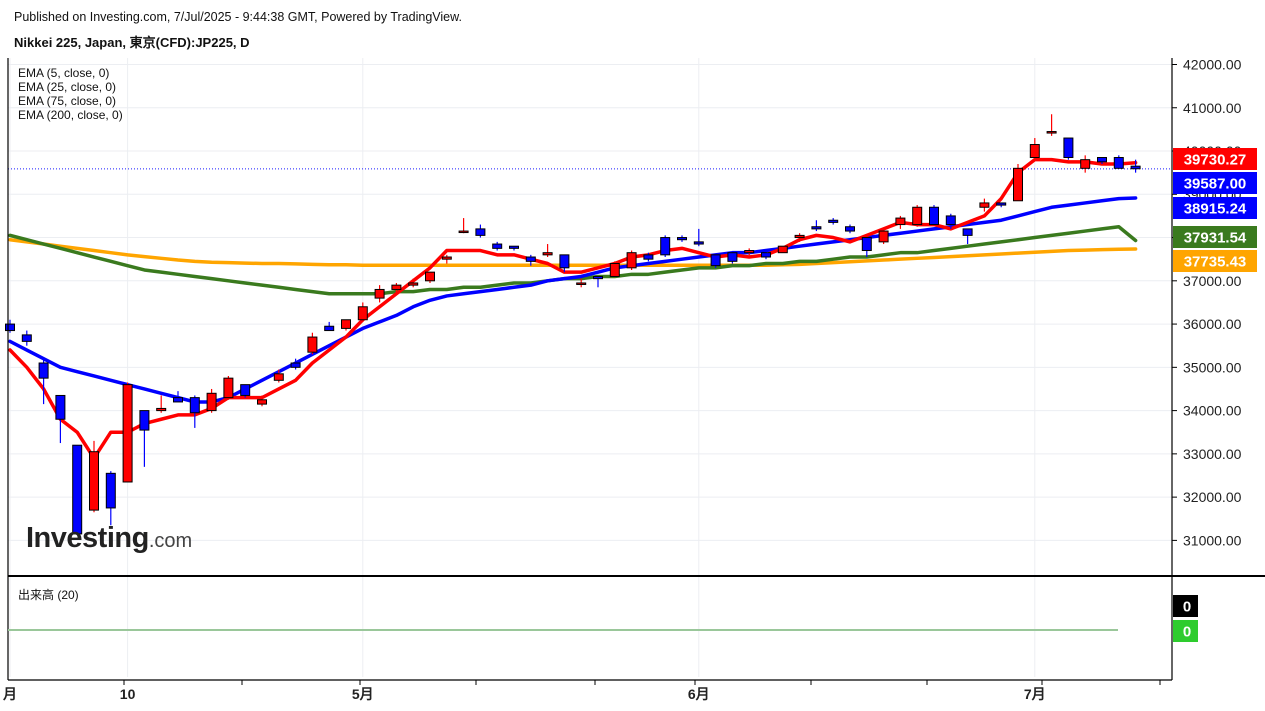  What do you see at coordinates (9, 694) in the screenshot?
I see `x-tick-label: 月` at bounding box center [9, 694].